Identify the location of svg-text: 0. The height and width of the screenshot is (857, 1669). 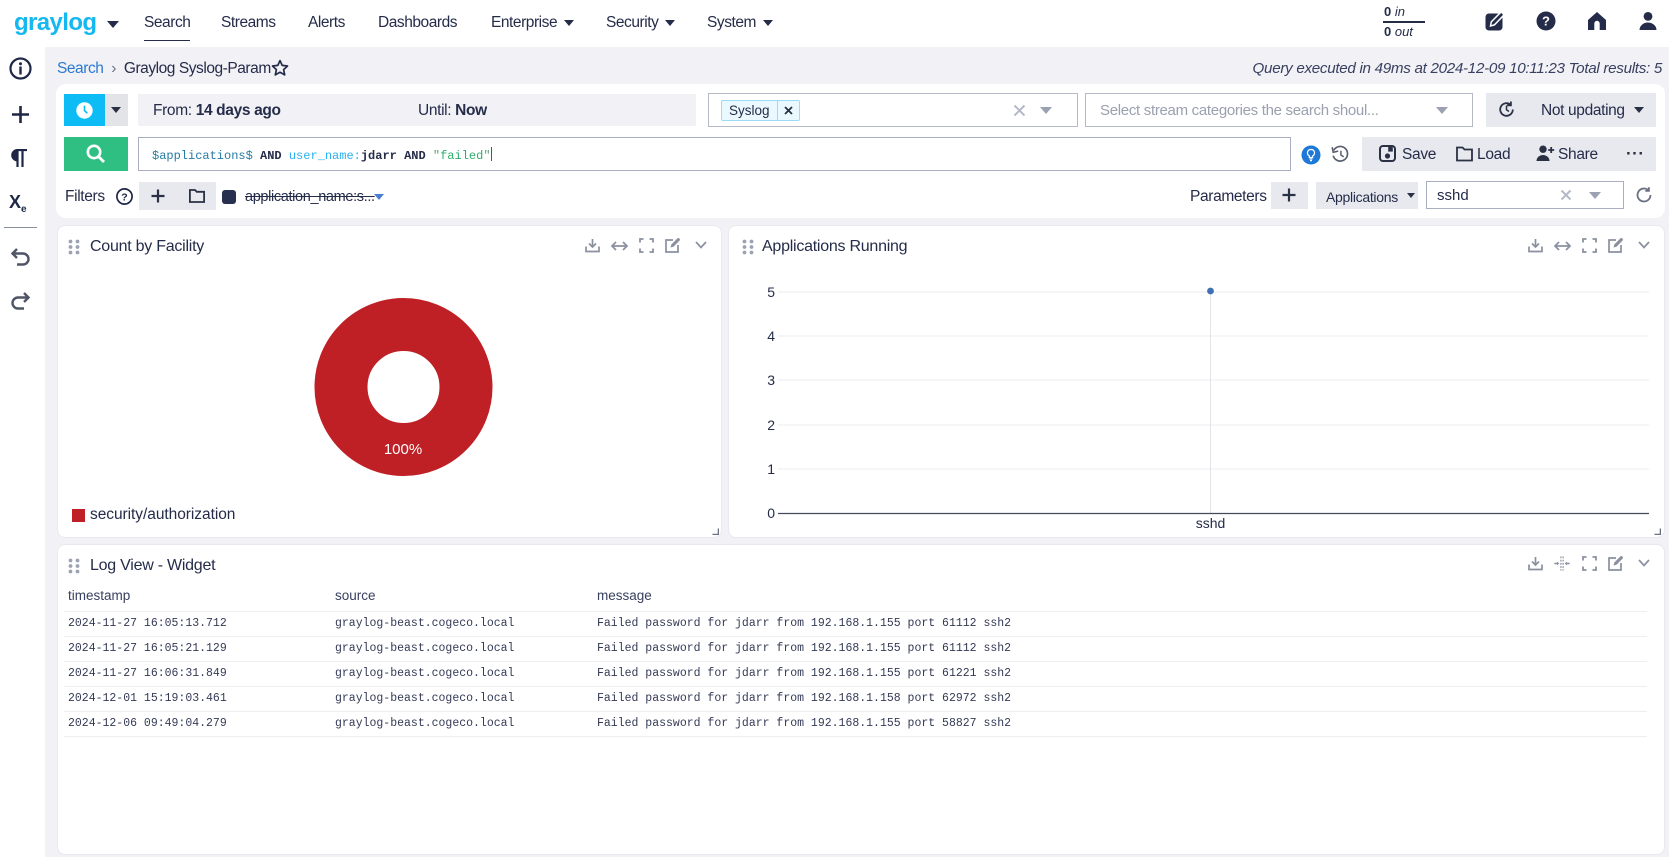
(771, 513).